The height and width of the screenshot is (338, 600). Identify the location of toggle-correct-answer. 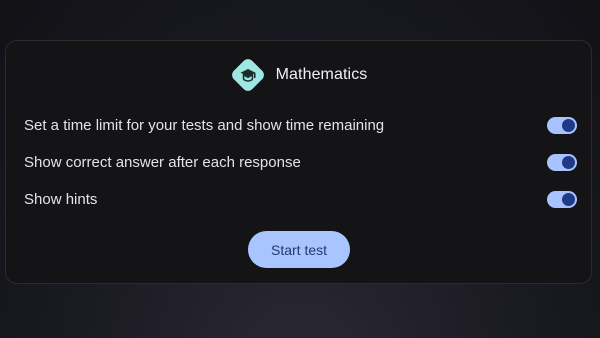
(562, 162).